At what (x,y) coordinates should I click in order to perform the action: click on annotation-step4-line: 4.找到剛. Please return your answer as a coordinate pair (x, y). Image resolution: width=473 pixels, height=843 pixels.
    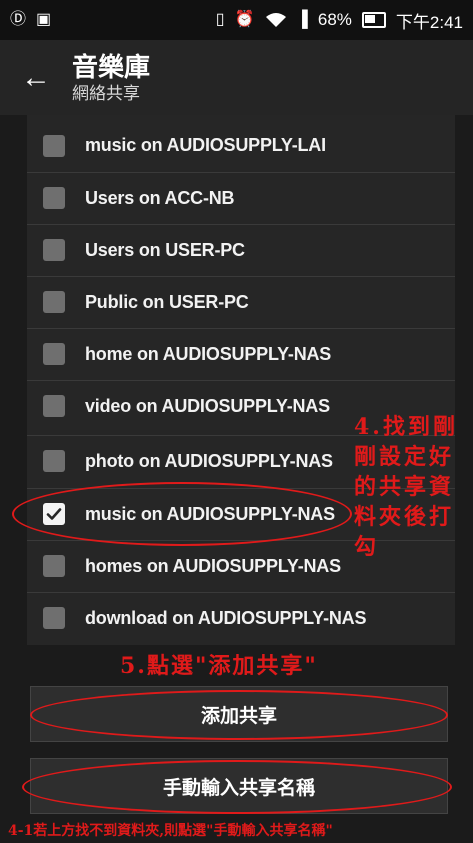
    Looking at the image, I should click on (406, 427).